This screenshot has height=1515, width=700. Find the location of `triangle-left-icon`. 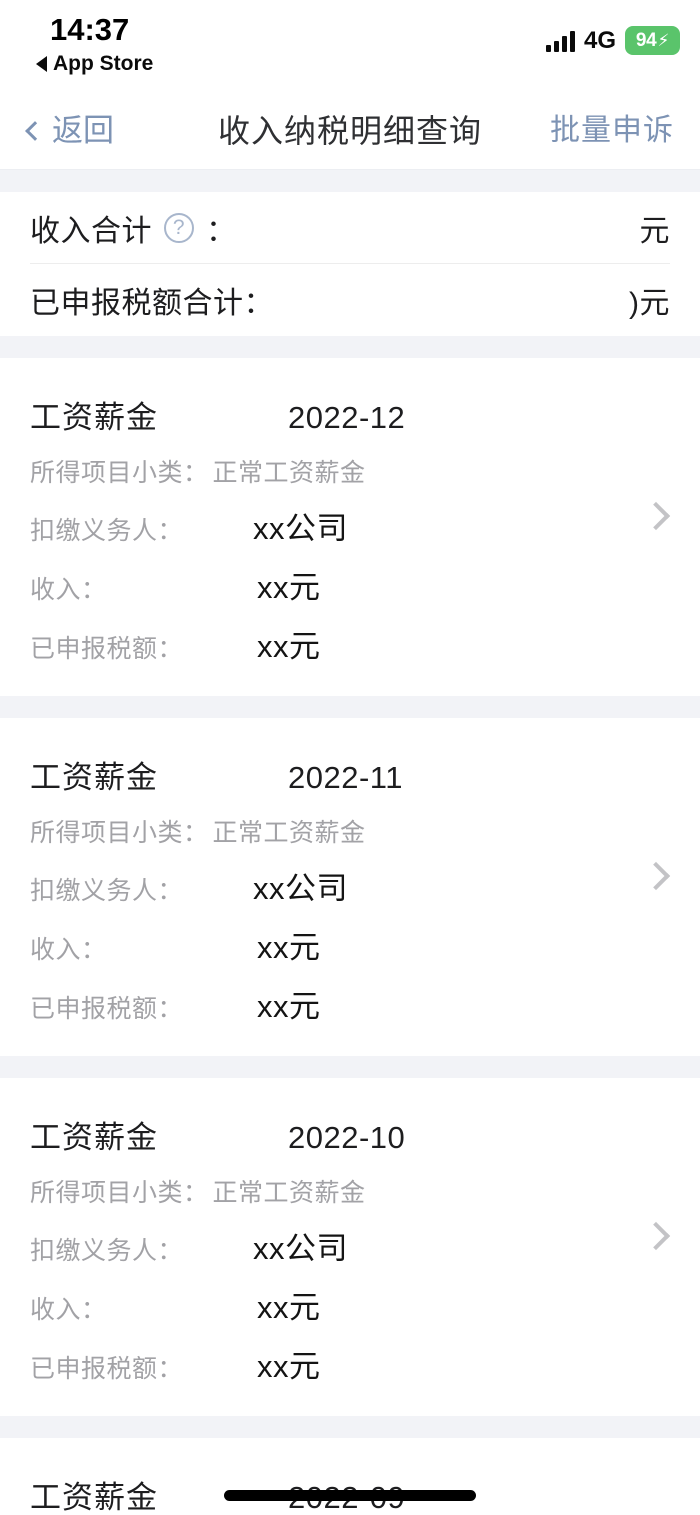

triangle-left-icon is located at coordinates (41, 64).